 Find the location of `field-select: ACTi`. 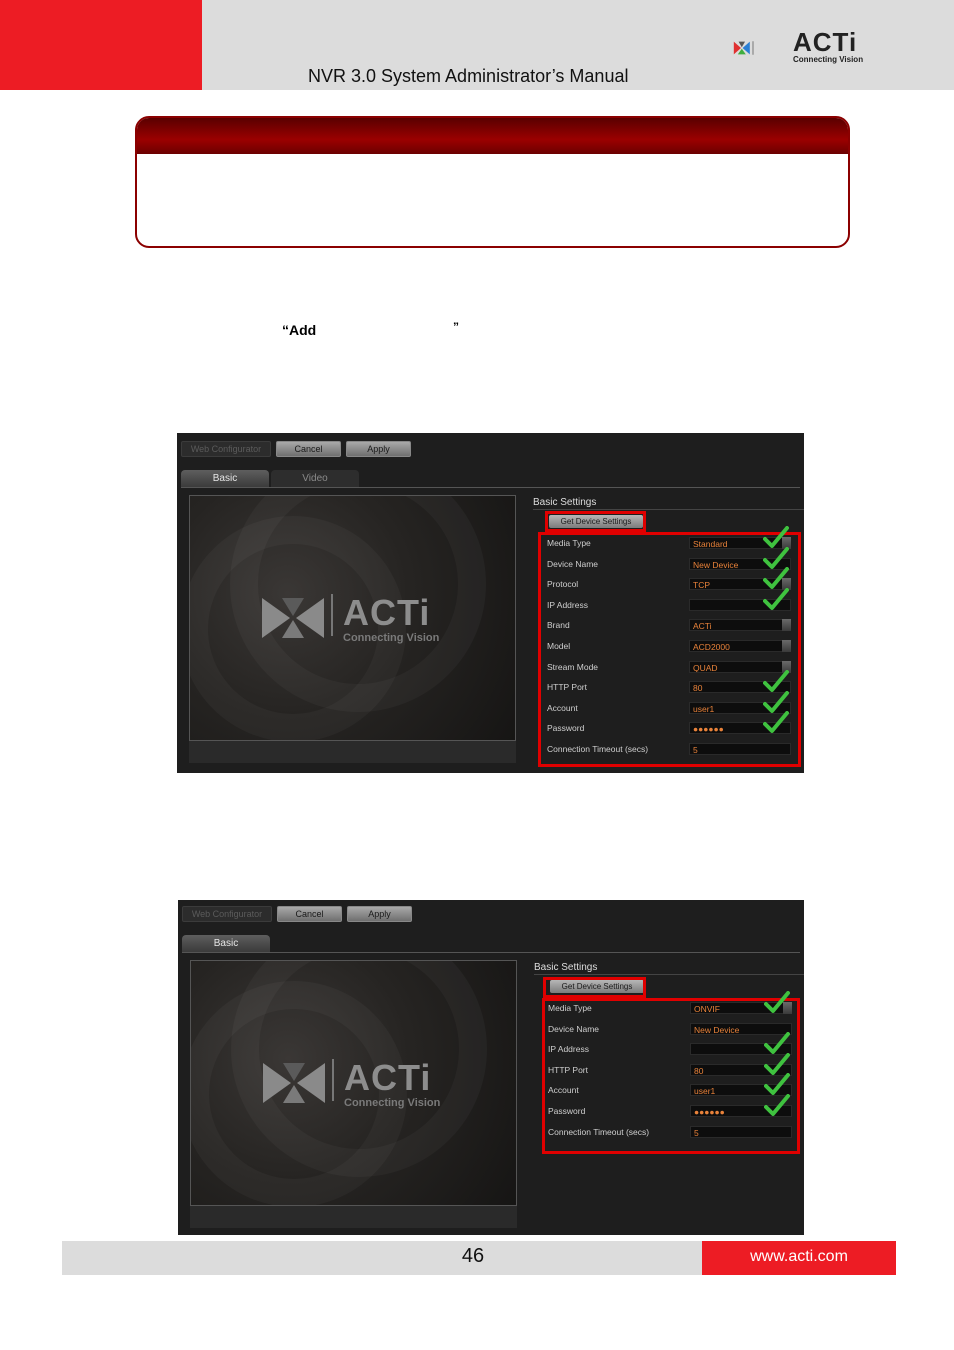

field-select: ACTi is located at coordinates (740, 625).